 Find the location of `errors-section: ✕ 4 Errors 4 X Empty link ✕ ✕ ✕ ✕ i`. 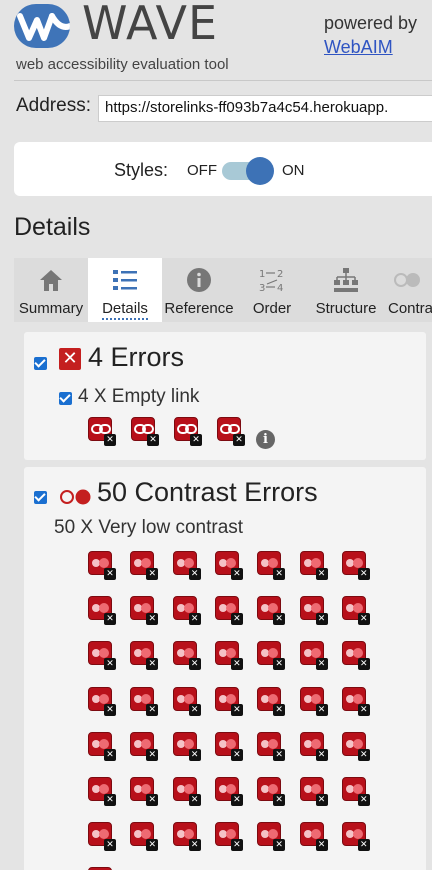

errors-section: ✕ 4 Errors 4 X Empty link ✕ ✕ ✕ ✕ i is located at coordinates (225, 396).